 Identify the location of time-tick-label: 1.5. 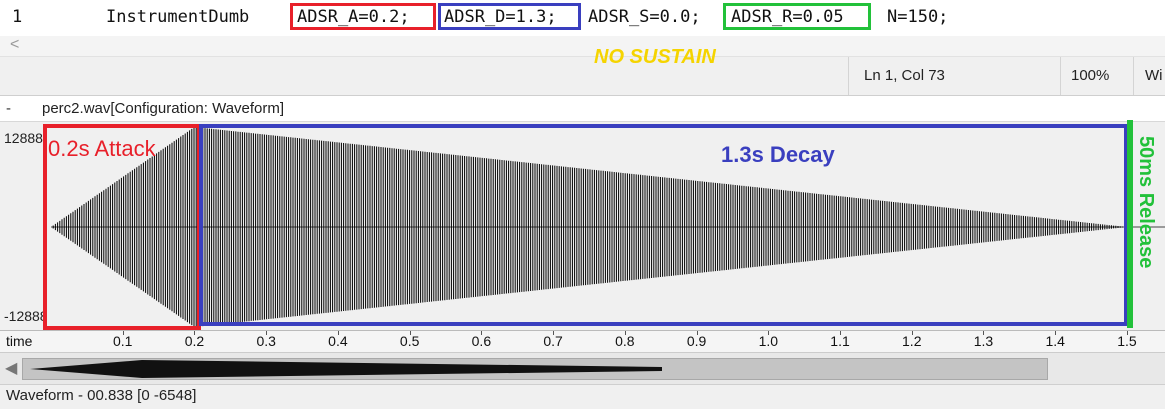
(1127, 341).